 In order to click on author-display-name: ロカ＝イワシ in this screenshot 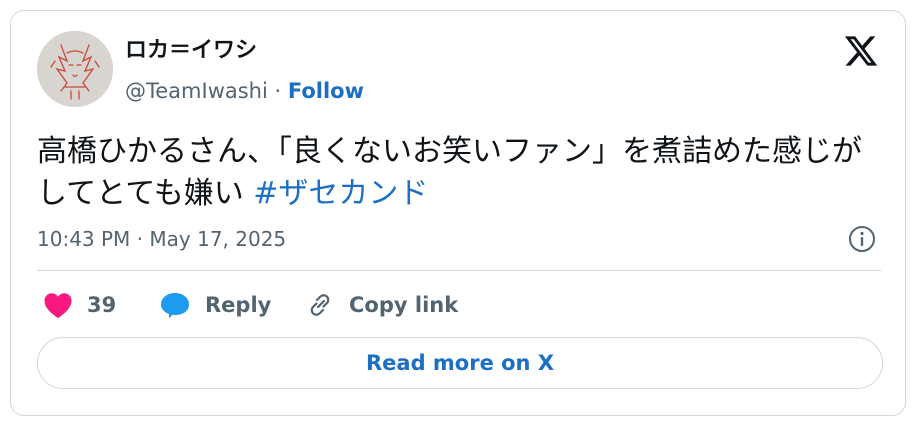, I will do `click(191, 51)`.